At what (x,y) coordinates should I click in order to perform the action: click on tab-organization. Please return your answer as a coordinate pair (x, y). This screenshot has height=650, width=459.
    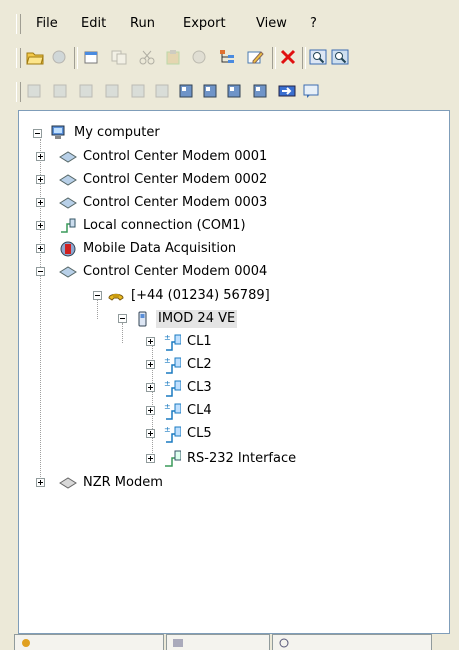
    Looking at the image, I should click on (89, 642).